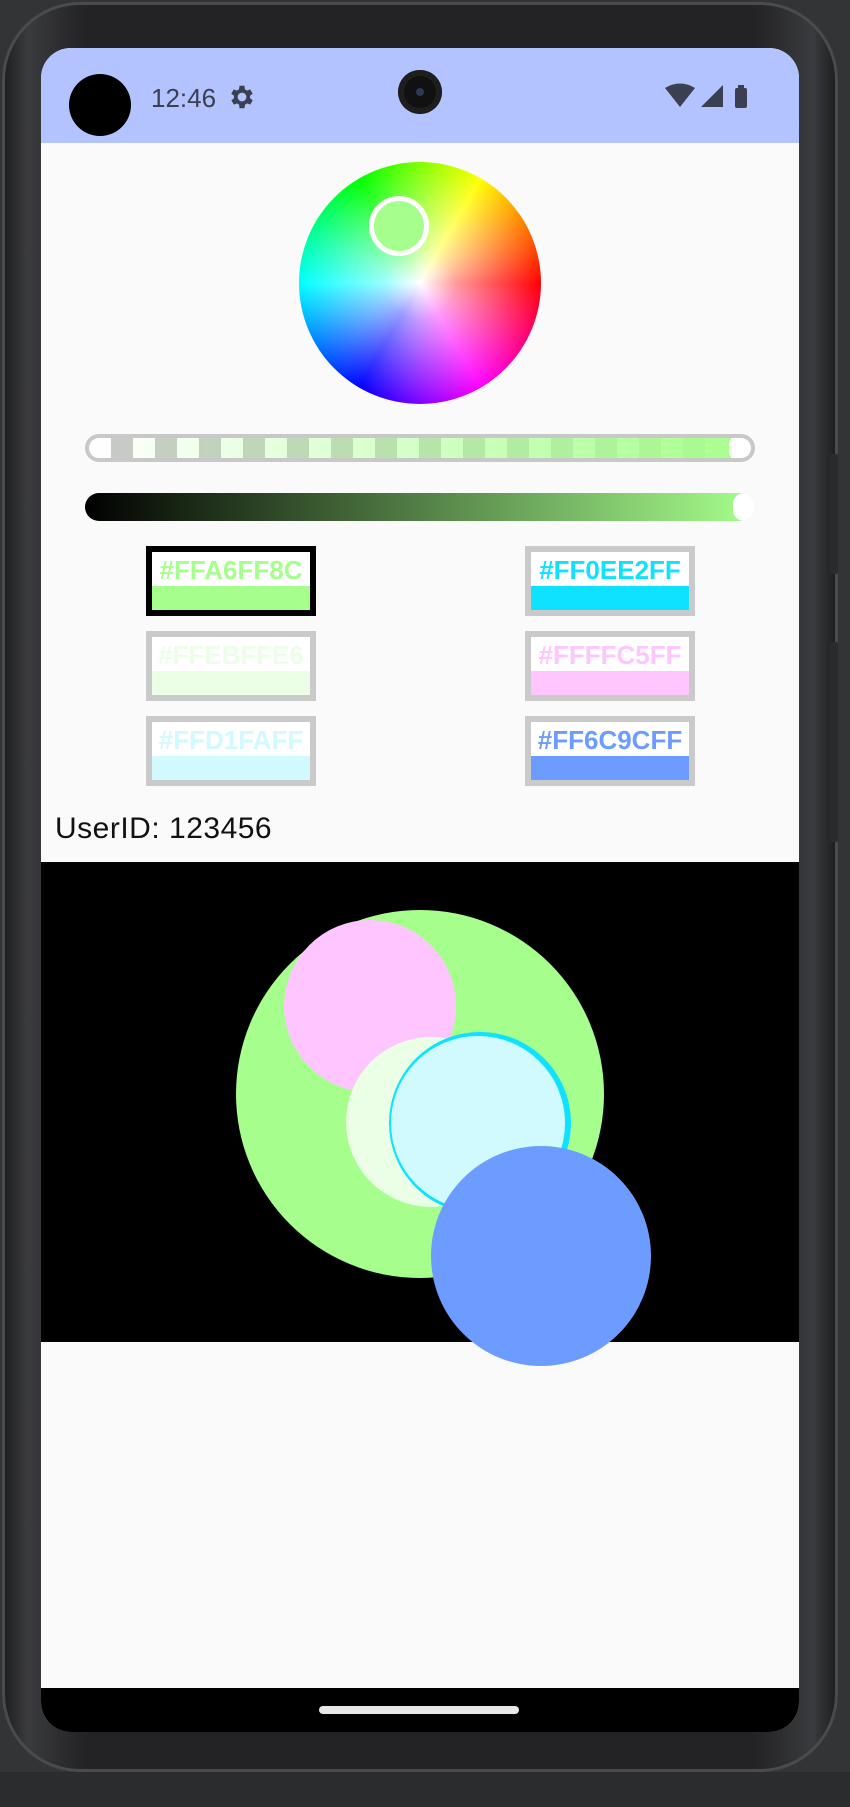 The width and height of the screenshot is (850, 1807). Describe the element at coordinates (425, 1789) in the screenshot. I see `emulator-bottom-edge` at that location.